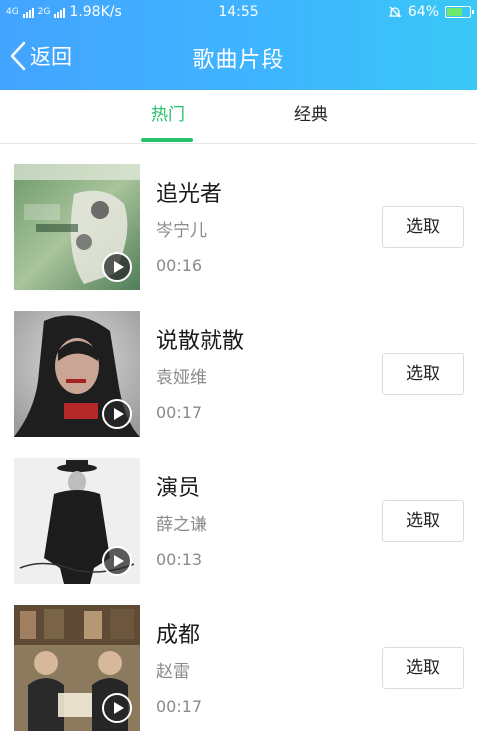 Image resolution: width=477 pixels, height=738 pixels. Describe the element at coordinates (178, 635) in the screenshot. I see `song-title: 成都` at that location.